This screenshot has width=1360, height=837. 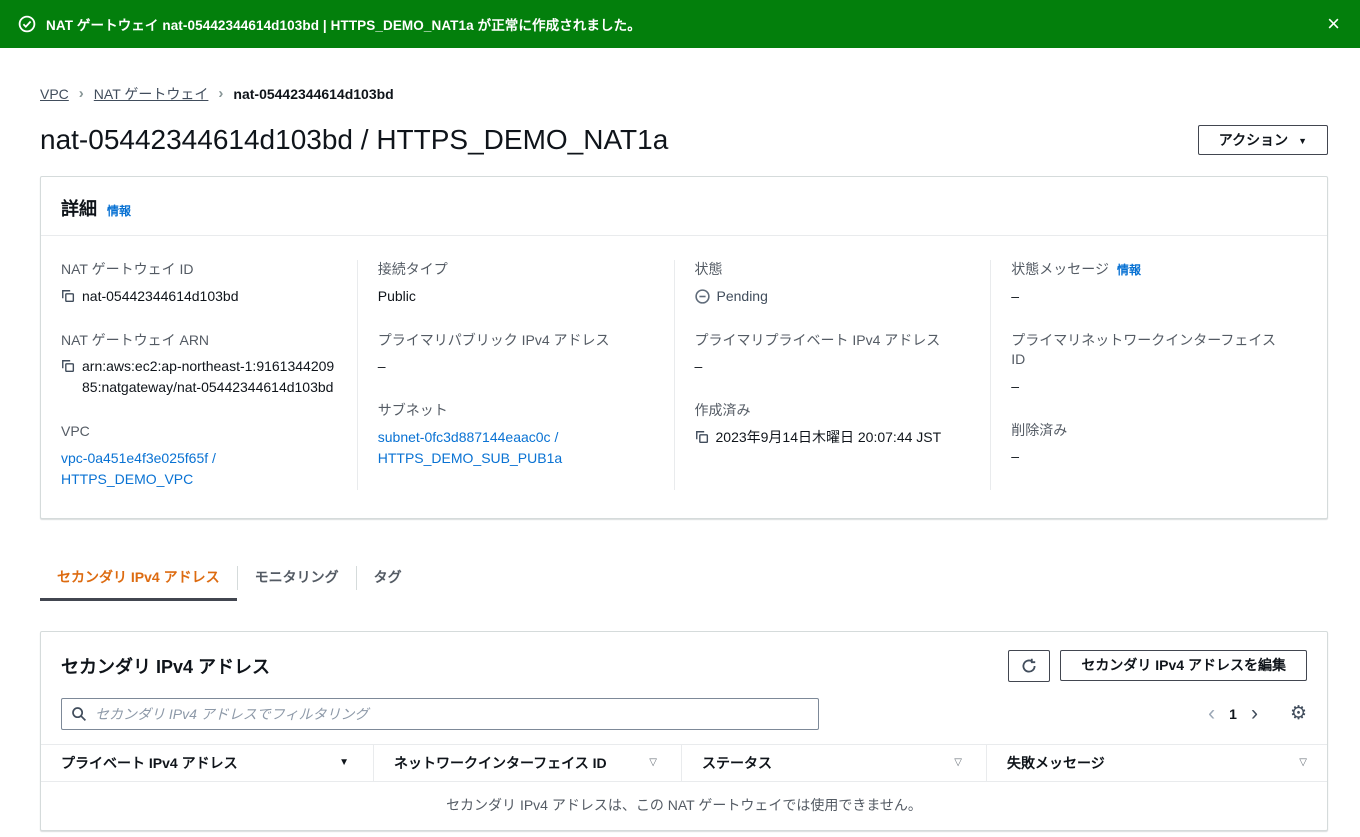 I want to click on filter-box, so click(x=440, y=713).